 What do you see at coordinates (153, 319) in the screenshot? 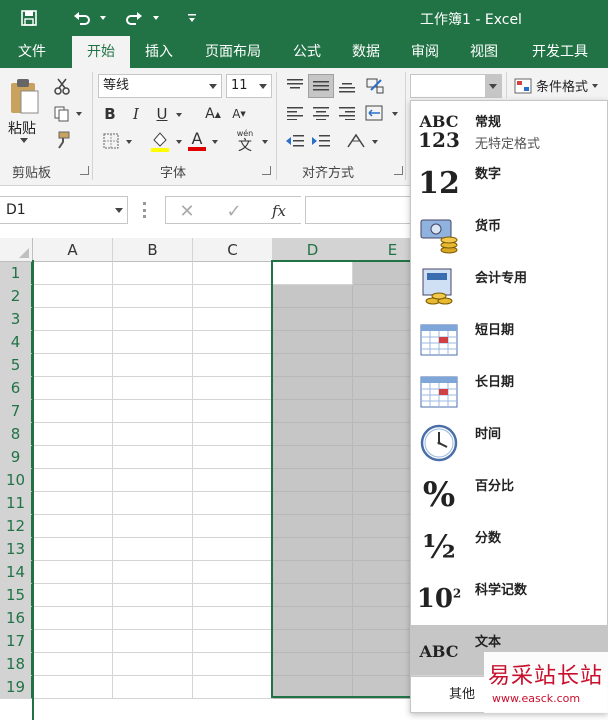
I see `cell-b3` at bounding box center [153, 319].